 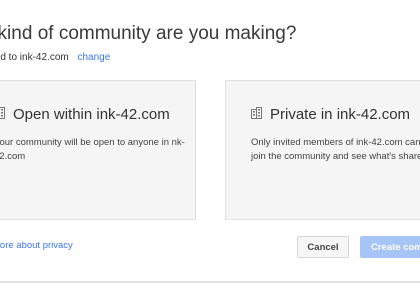 What do you see at coordinates (335, 156) in the screenshot?
I see `option-private-description-line: join the community and see what's shared` at bounding box center [335, 156].